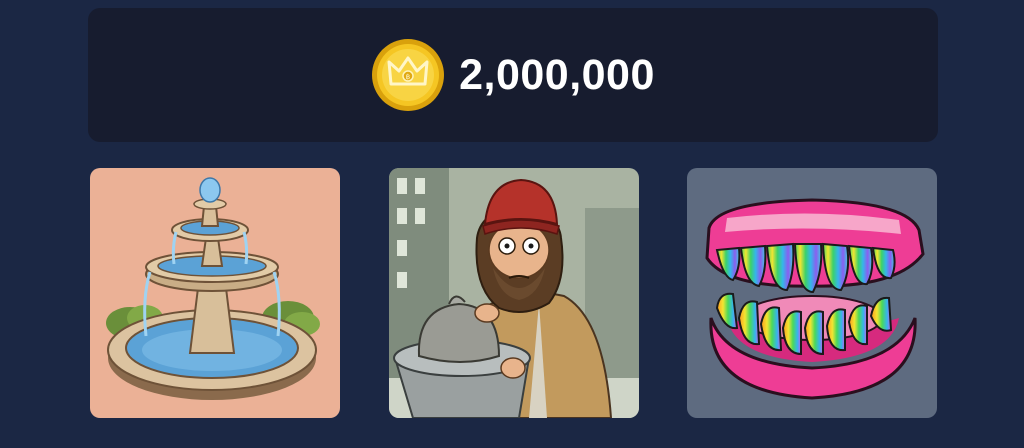  I want to click on item-card-fountain, so click(215, 293).